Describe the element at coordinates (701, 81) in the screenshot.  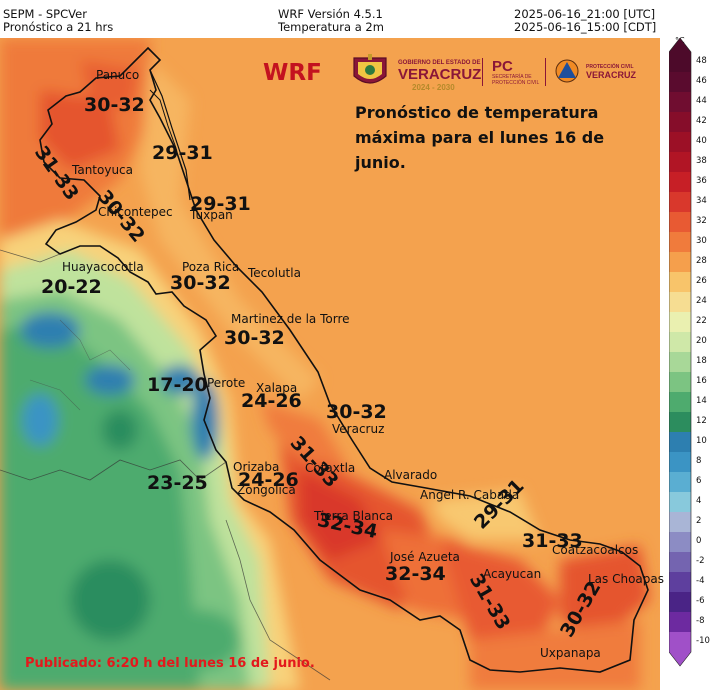
I see `colorbar-tick-label: 46` at that location.